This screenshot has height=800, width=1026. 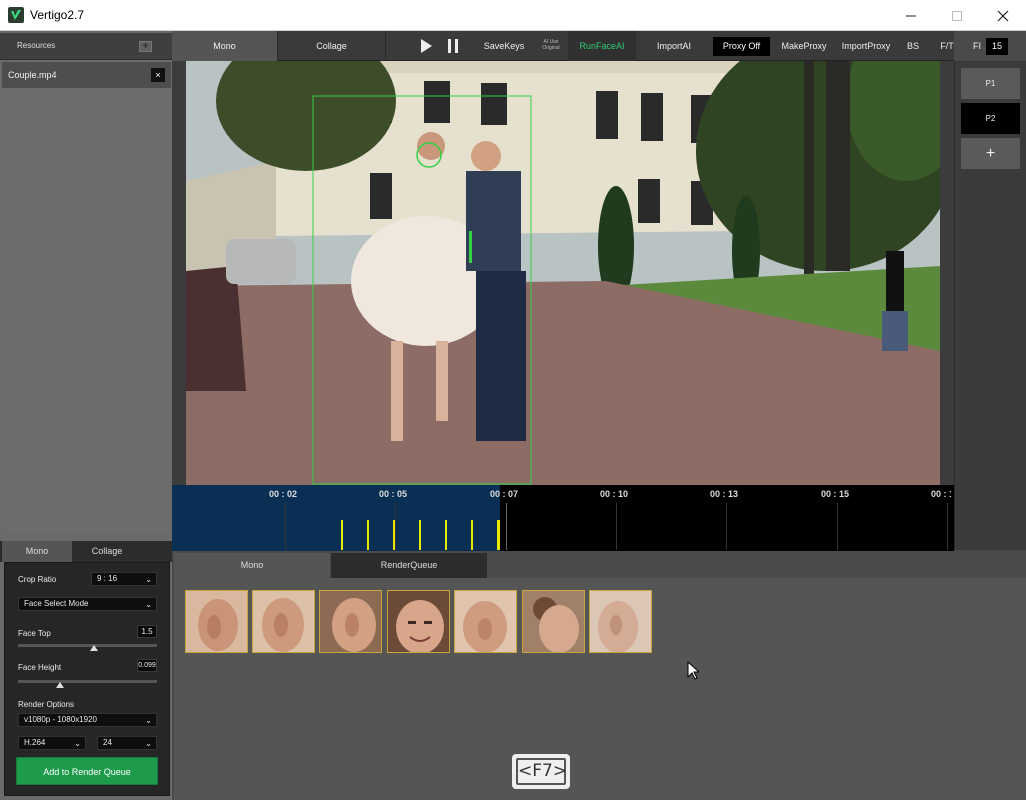 I want to click on face-top-slider, so click(x=87, y=645).